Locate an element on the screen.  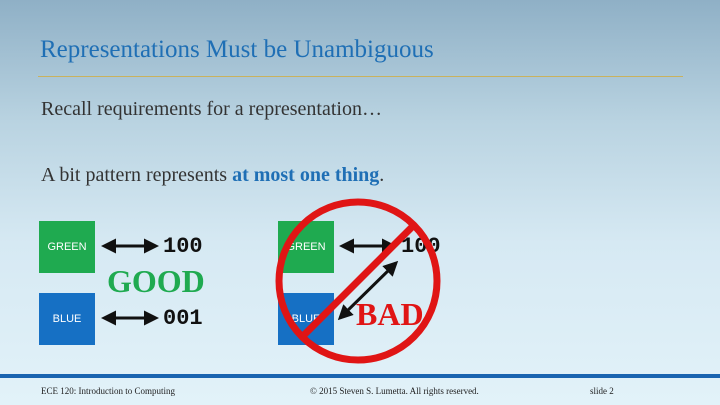
prohibition-slash is located at coordinates (358, 281).